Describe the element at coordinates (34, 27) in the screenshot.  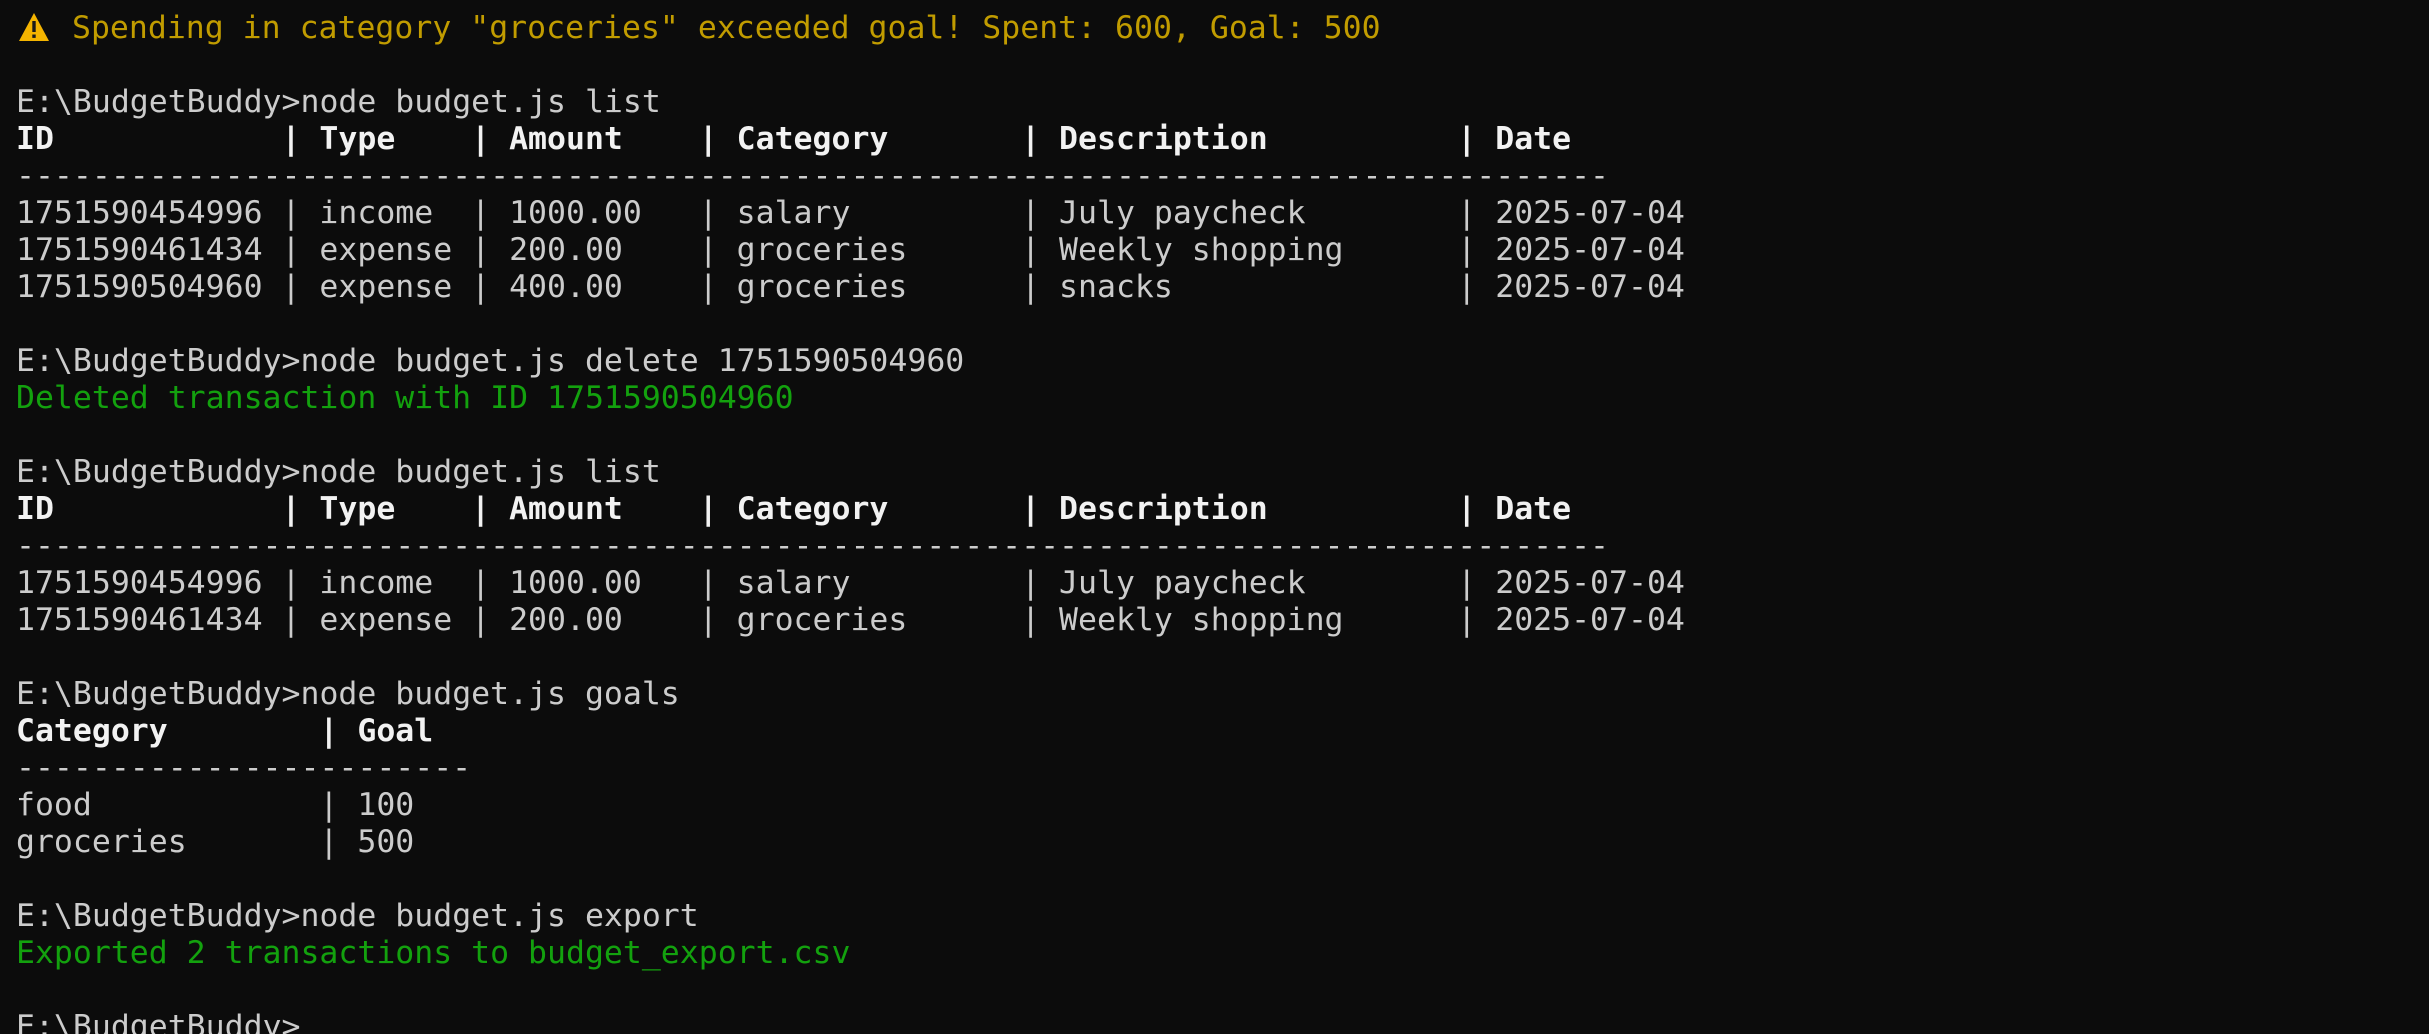
I see `warning-icon` at that location.